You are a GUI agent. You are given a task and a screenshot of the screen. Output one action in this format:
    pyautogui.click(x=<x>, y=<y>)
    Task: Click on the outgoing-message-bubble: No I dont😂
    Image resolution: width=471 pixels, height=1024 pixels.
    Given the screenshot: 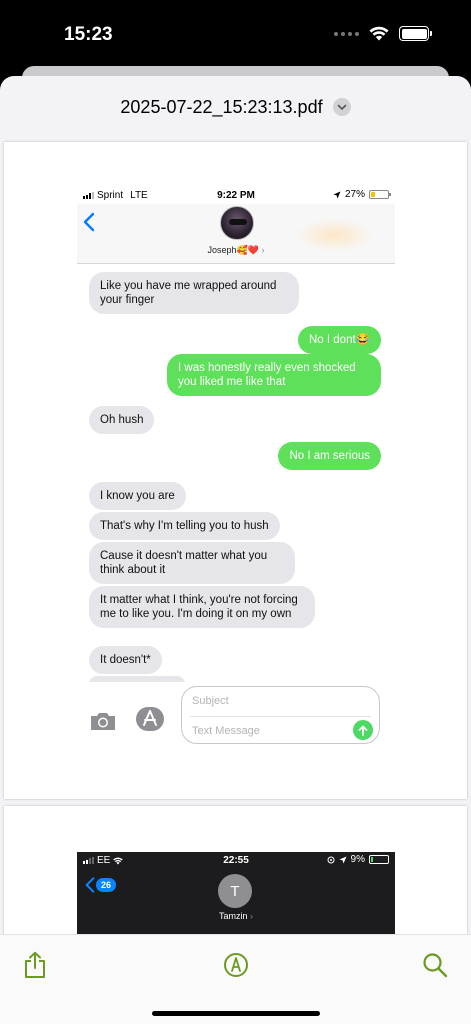 What is the action you would take?
    pyautogui.click(x=339, y=340)
    